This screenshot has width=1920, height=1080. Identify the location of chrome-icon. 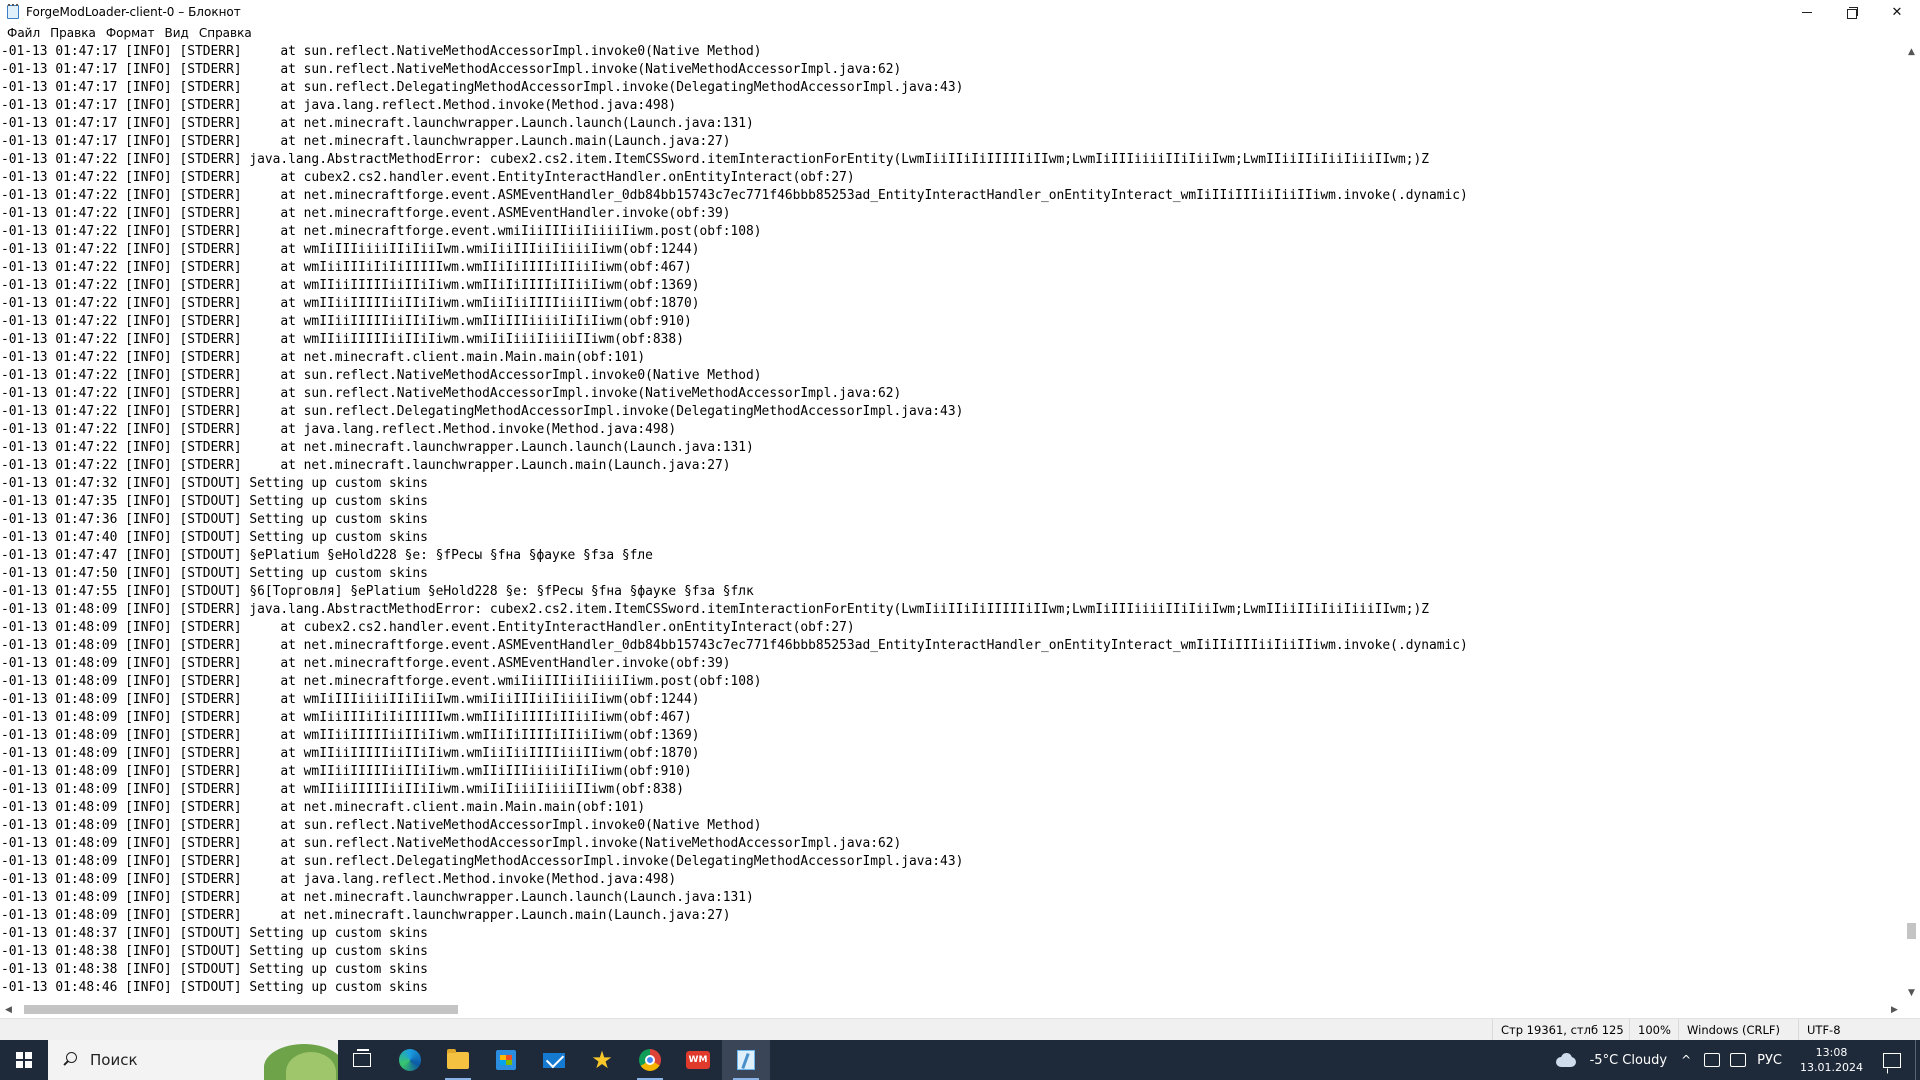
(650, 1060).